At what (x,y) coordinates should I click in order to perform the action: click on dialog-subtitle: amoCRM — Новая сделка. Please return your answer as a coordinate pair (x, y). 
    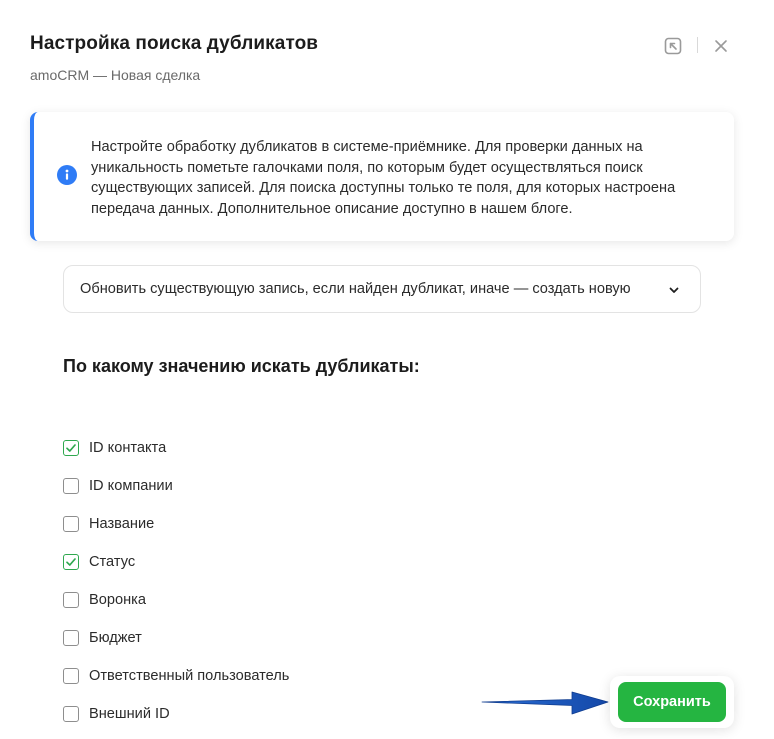
    Looking at the image, I should click on (115, 75).